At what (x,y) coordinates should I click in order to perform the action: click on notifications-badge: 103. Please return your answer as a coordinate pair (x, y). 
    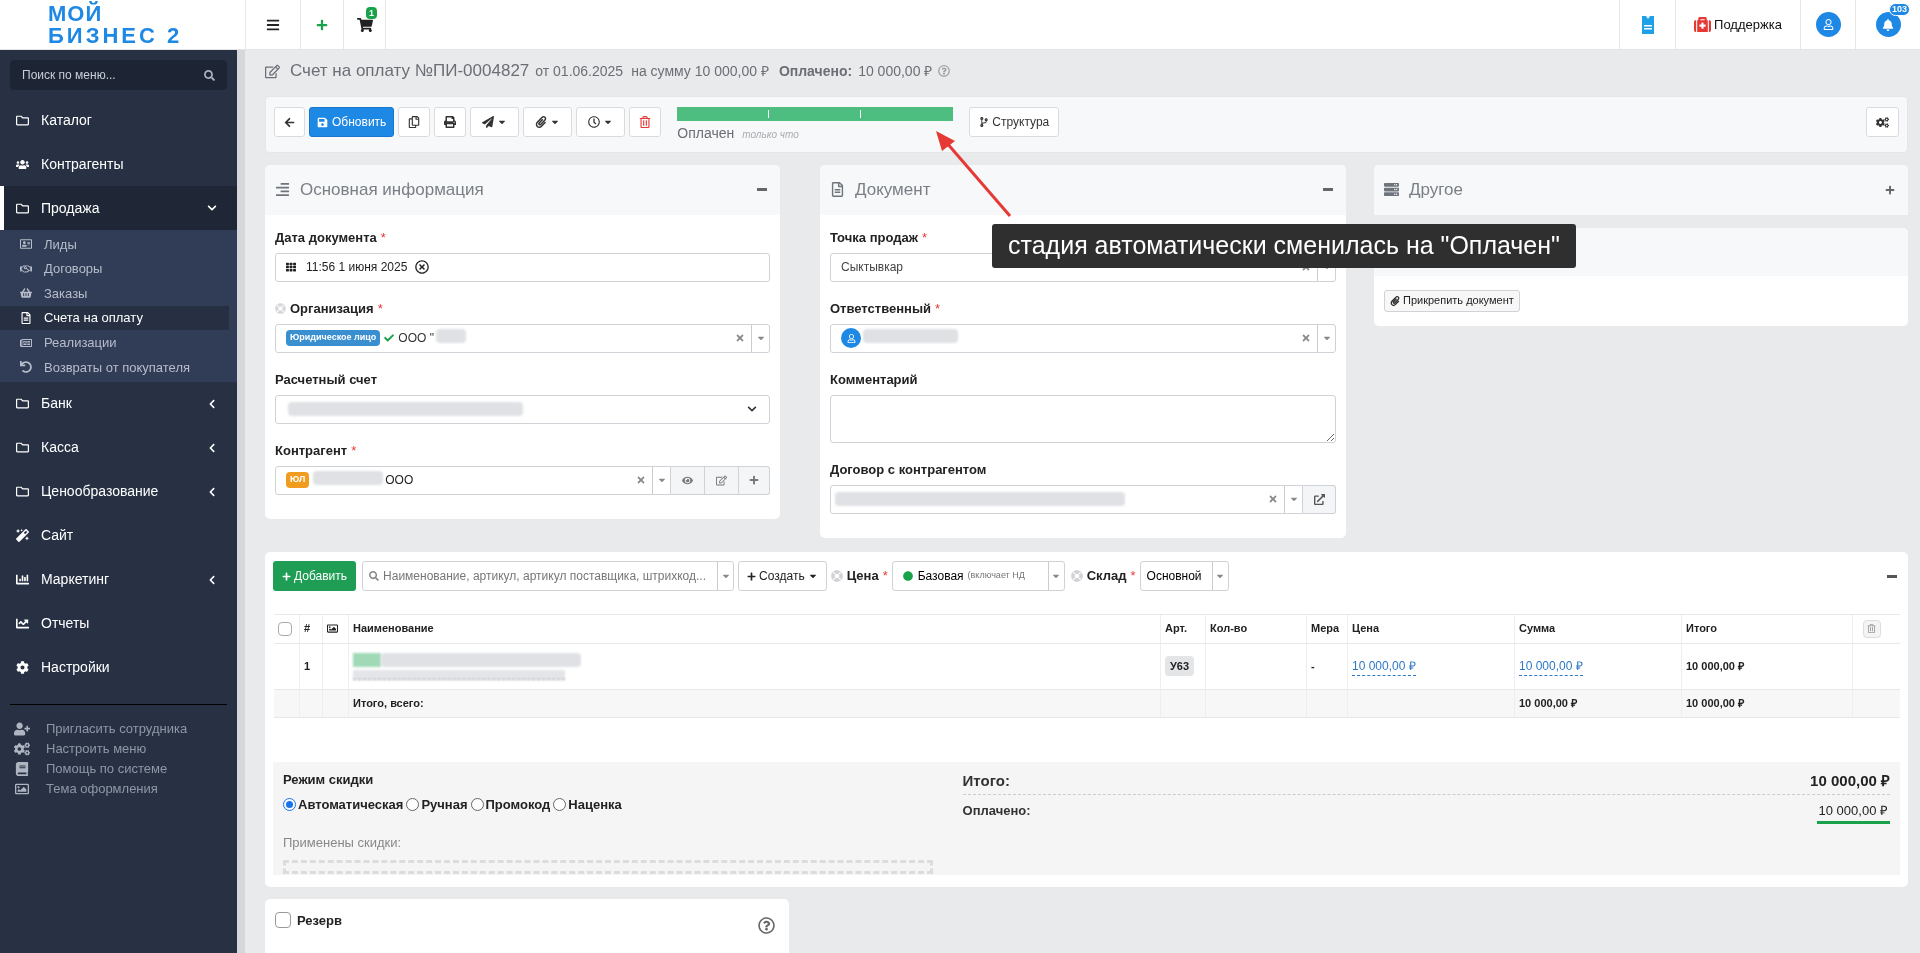
    Looking at the image, I should click on (1899, 9).